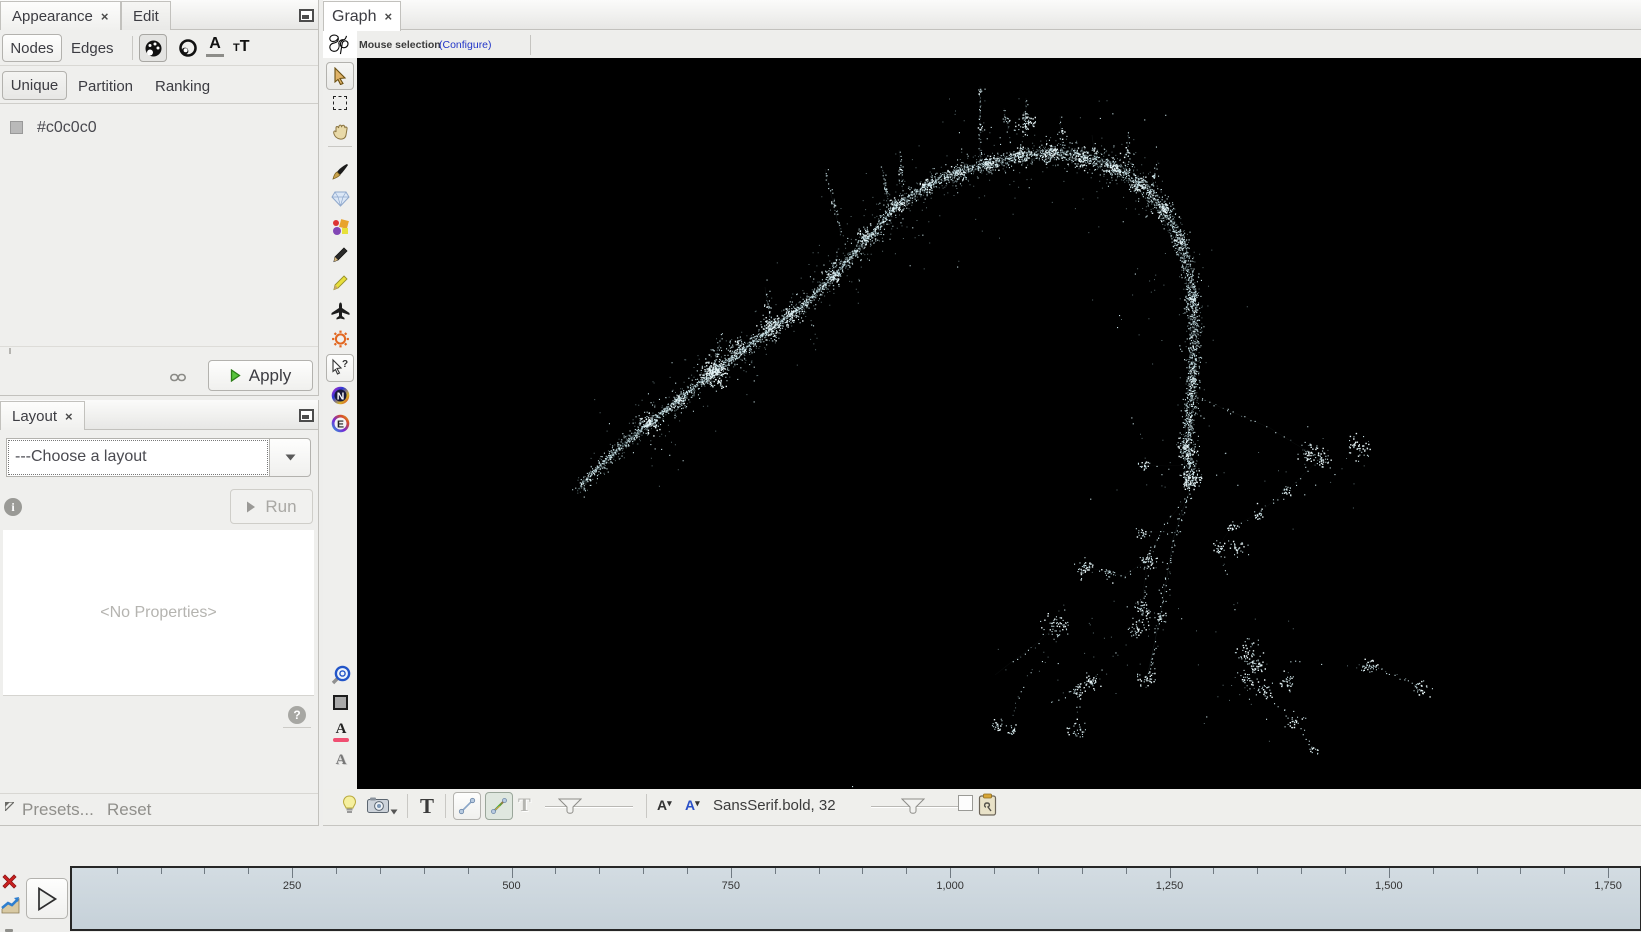 The height and width of the screenshot is (932, 1641). Describe the element at coordinates (341, 396) in the screenshot. I see `svg-text: N` at that location.